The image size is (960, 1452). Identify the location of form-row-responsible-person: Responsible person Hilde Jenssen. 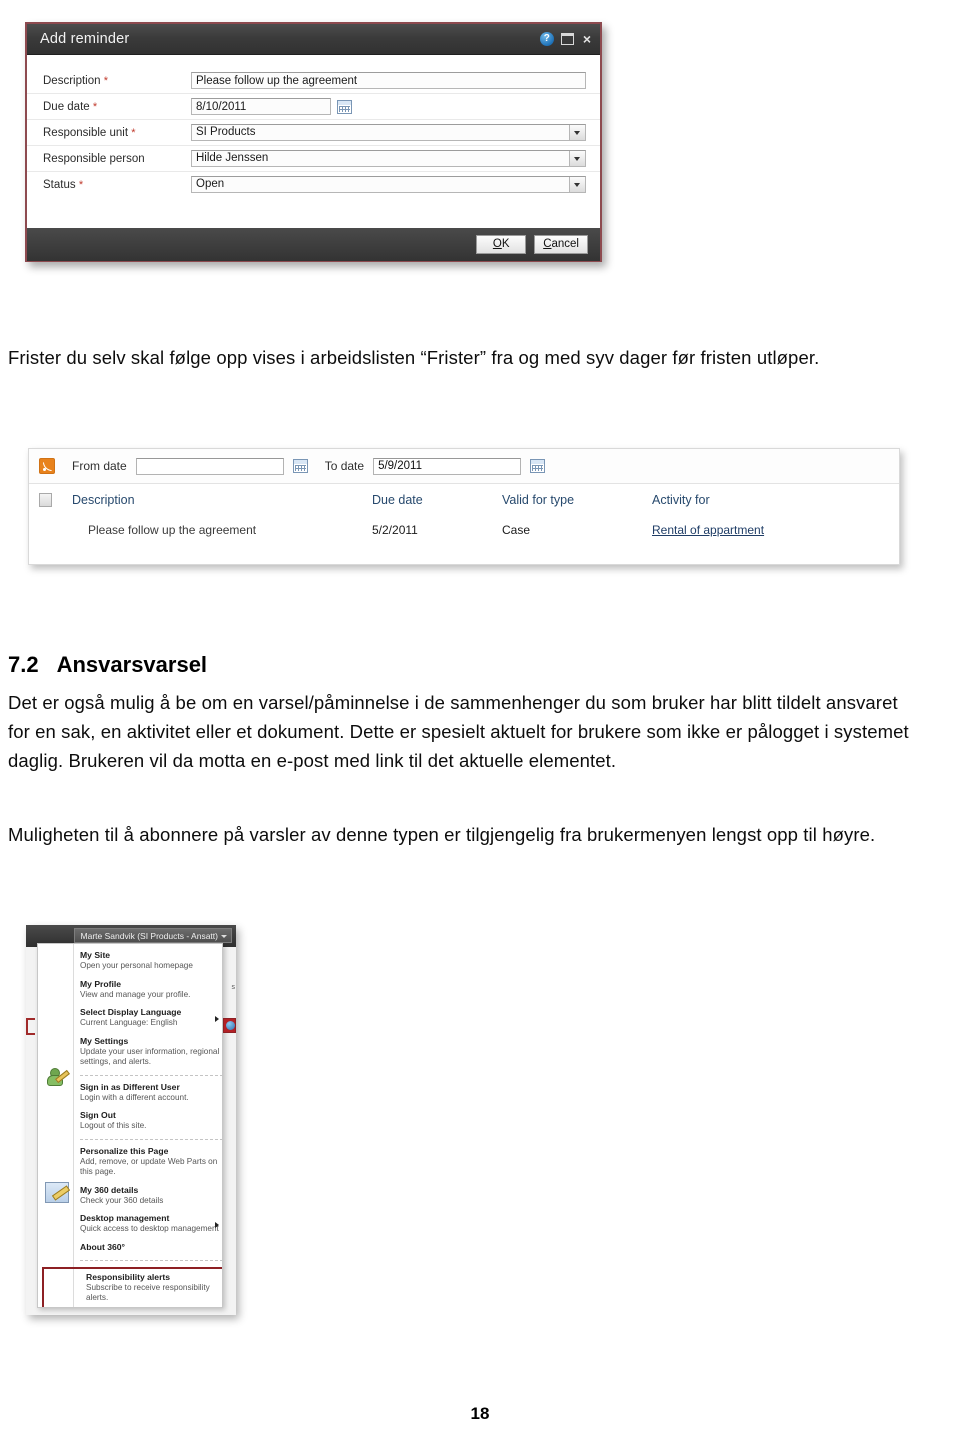
(313, 159).